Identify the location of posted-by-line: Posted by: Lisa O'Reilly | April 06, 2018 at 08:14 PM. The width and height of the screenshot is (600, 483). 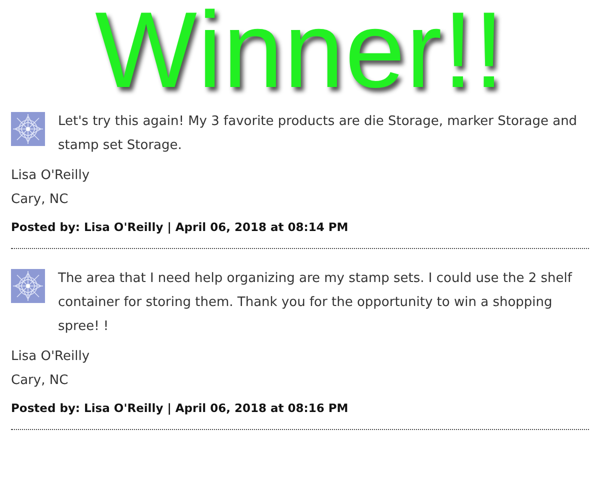
(180, 227).